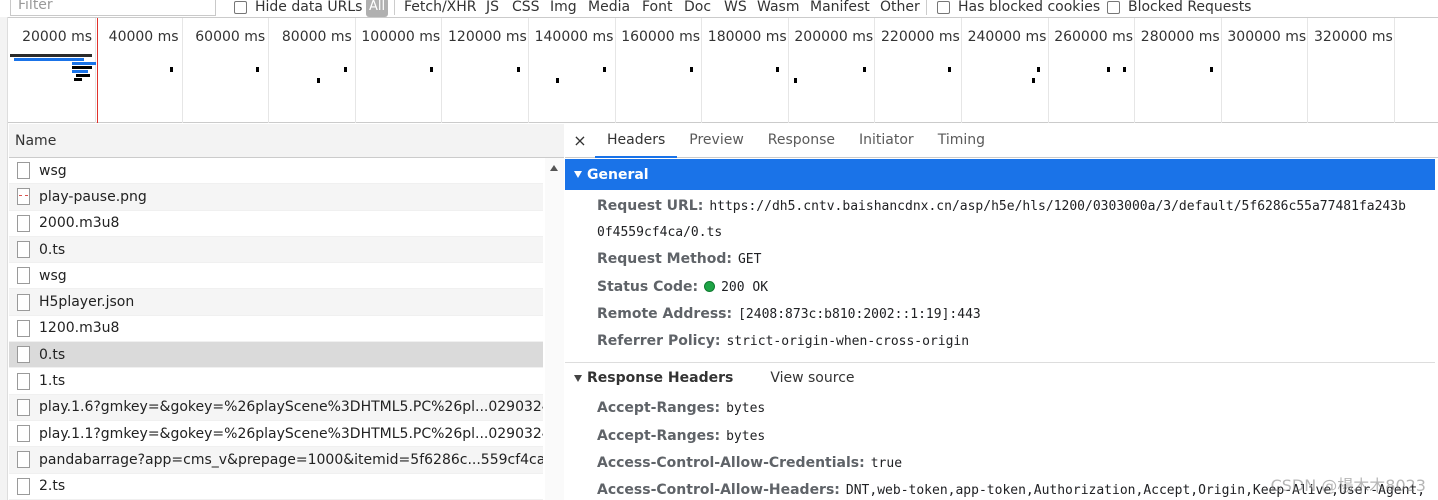  Describe the element at coordinates (735, 8) in the screenshot. I see `type-filter-ws: WS` at that location.